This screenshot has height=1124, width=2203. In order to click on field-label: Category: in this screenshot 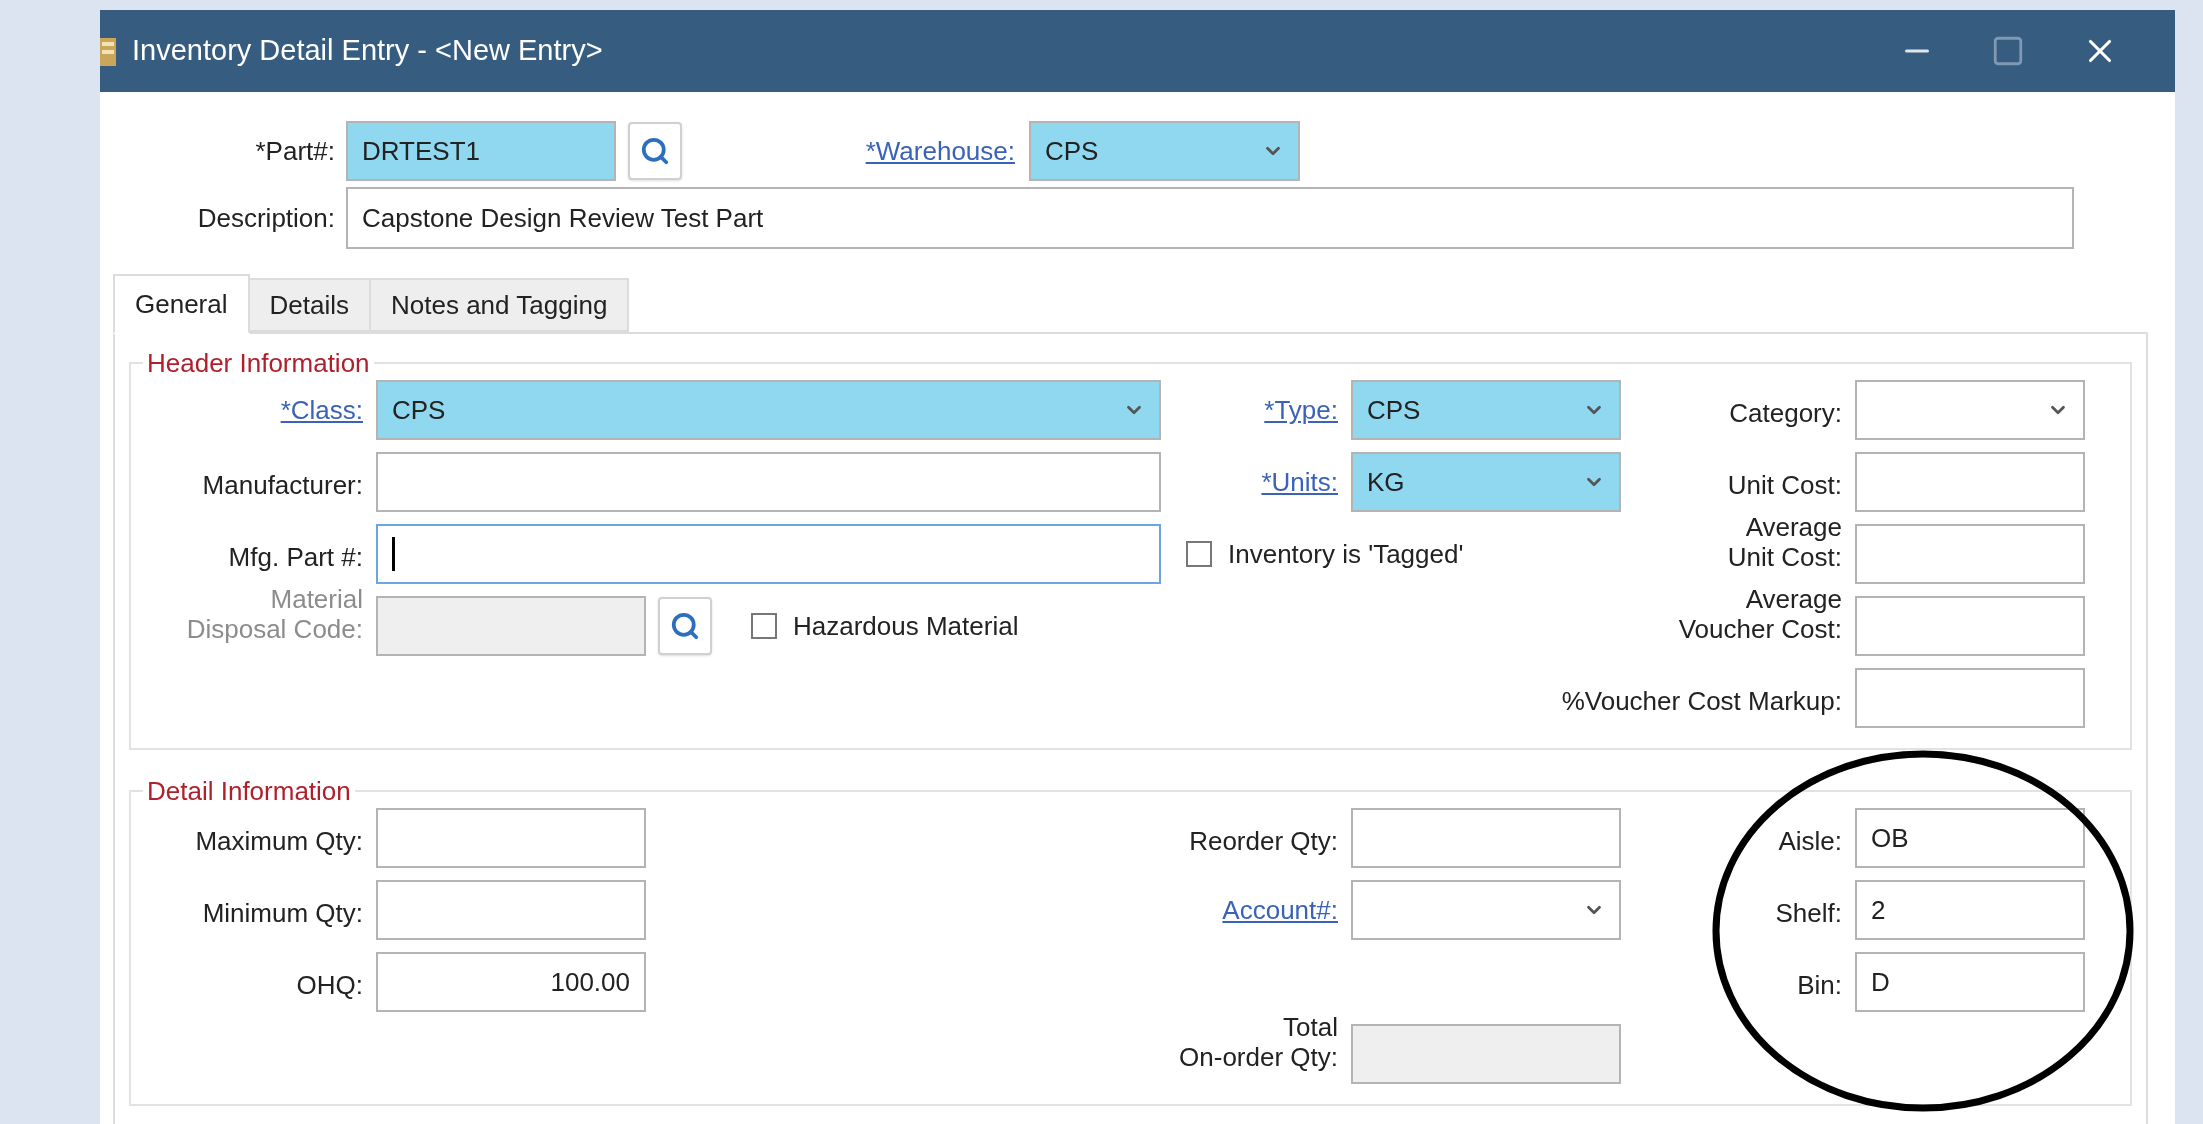, I will do `click(1785, 413)`.